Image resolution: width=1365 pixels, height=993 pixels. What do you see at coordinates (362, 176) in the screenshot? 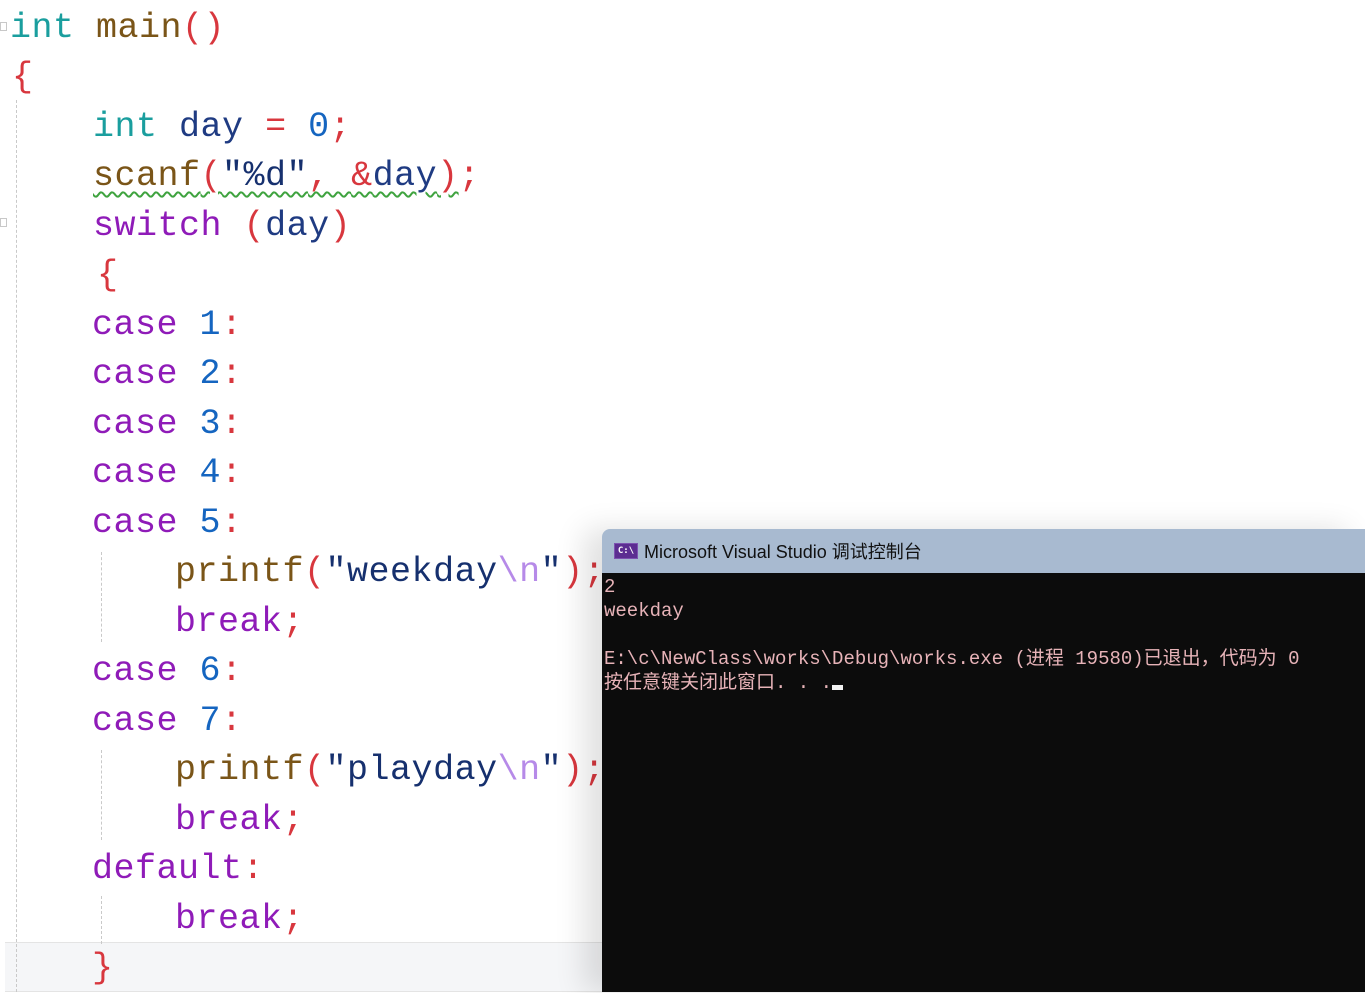
I see `code-token: &` at bounding box center [362, 176].